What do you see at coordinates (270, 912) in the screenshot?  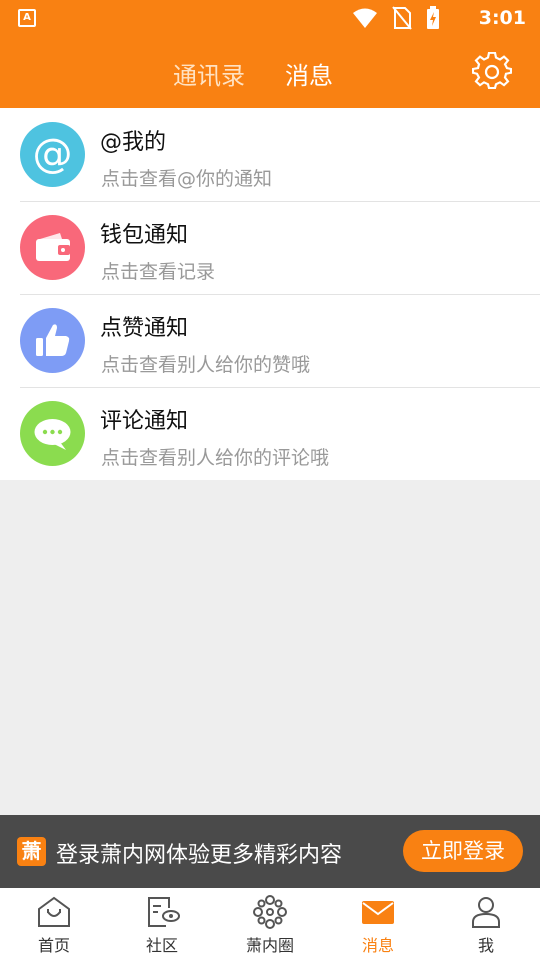 I see `circle-icon` at bounding box center [270, 912].